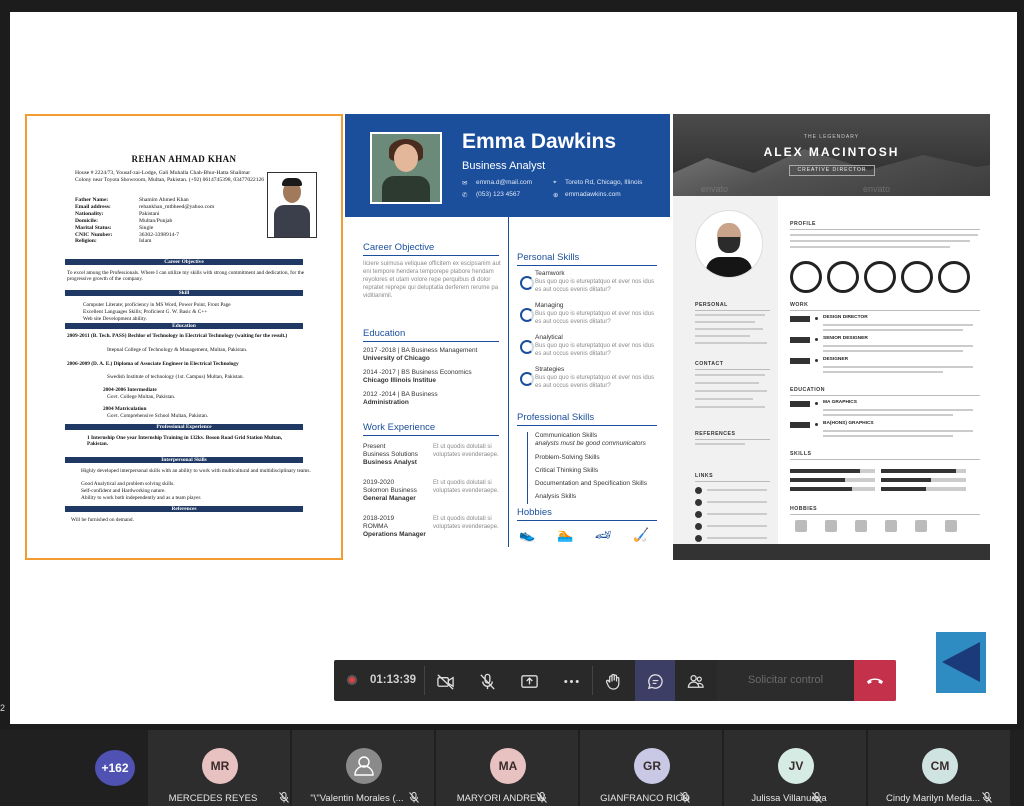 This screenshot has width=1024, height=806. Describe the element at coordinates (725, 370) in the screenshot. I see `resume-sidebar` at that location.